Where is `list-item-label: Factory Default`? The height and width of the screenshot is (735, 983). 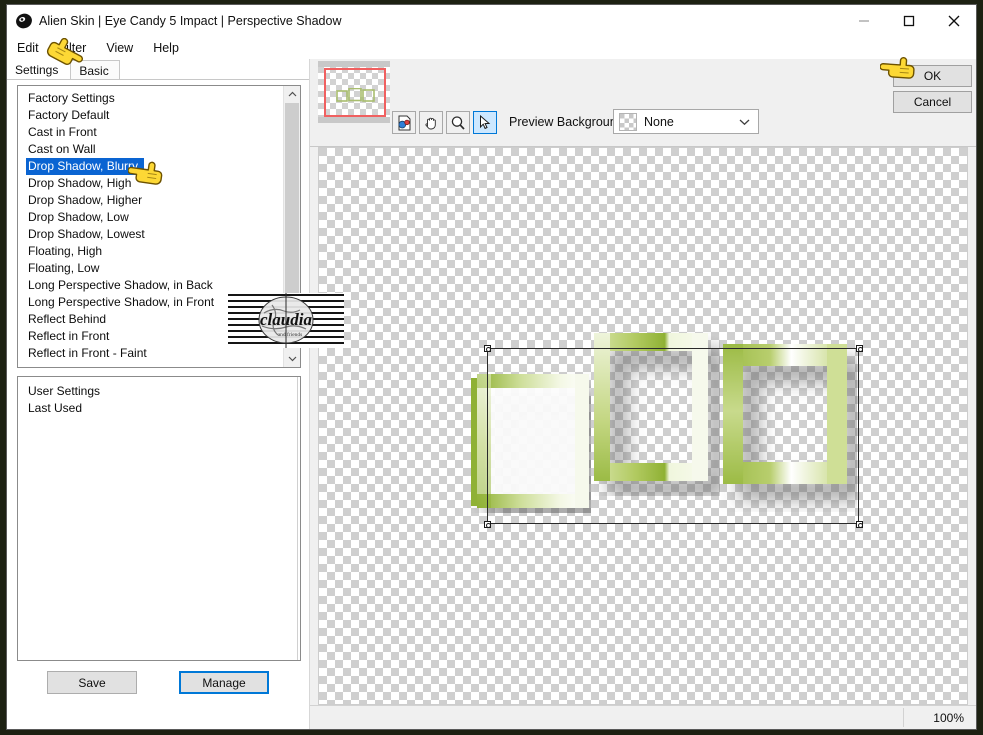 list-item-label: Factory Default is located at coordinates (69, 115).